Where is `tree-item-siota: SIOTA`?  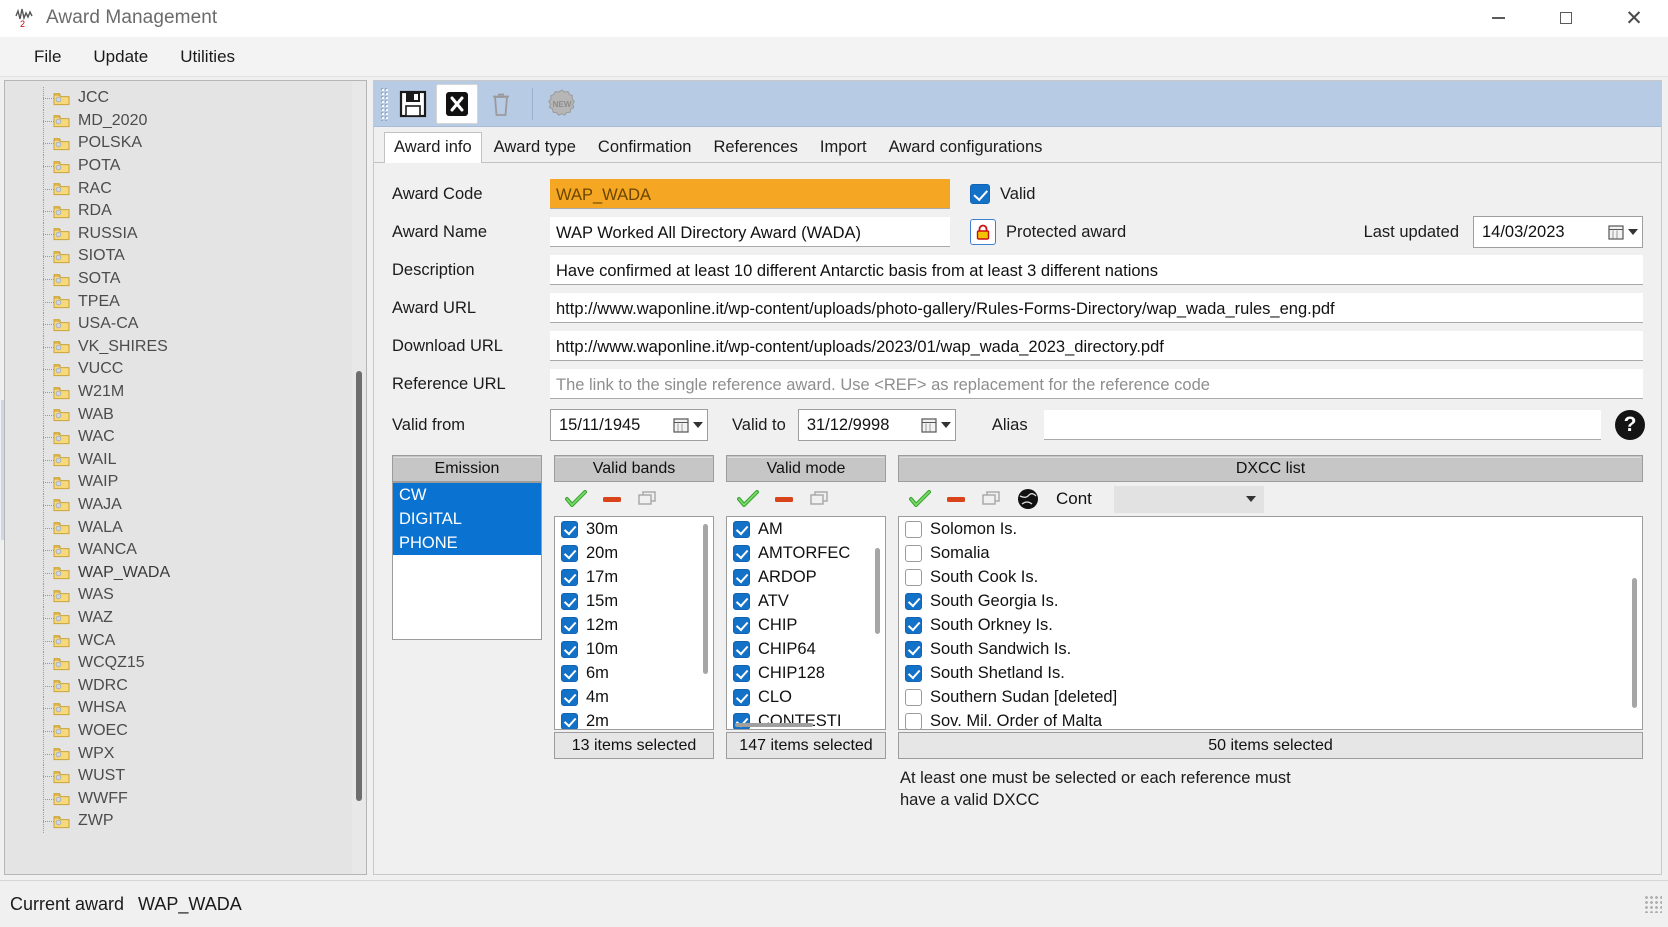
tree-item-siota: SIOTA is located at coordinates (178, 256).